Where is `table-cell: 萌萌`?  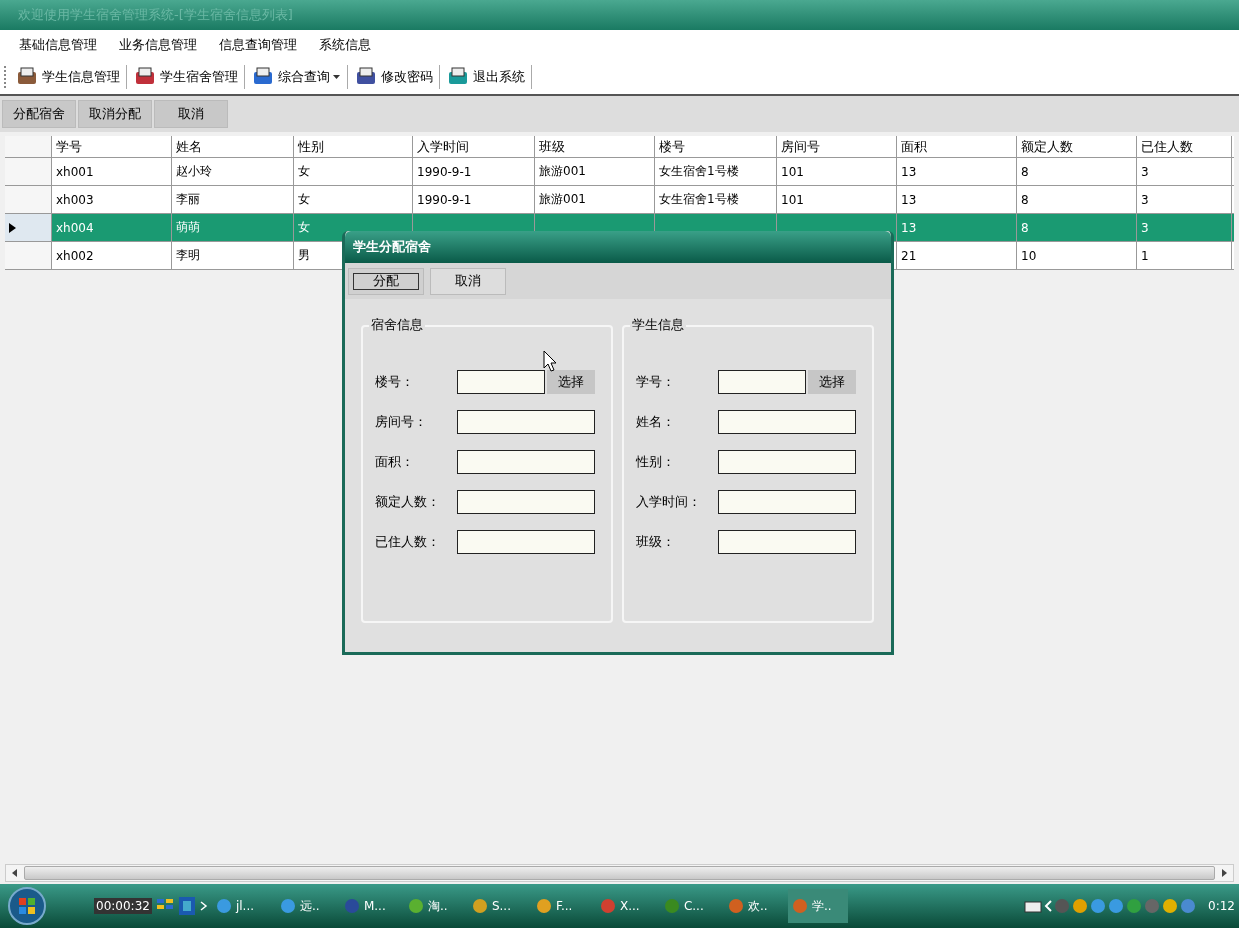 table-cell: 萌萌 is located at coordinates (233, 227).